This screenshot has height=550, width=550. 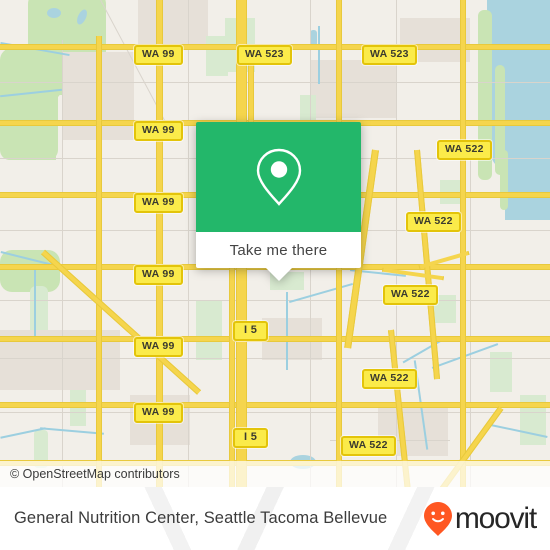 I want to click on moovit-pin-smiley-icon, so click(x=437, y=518).